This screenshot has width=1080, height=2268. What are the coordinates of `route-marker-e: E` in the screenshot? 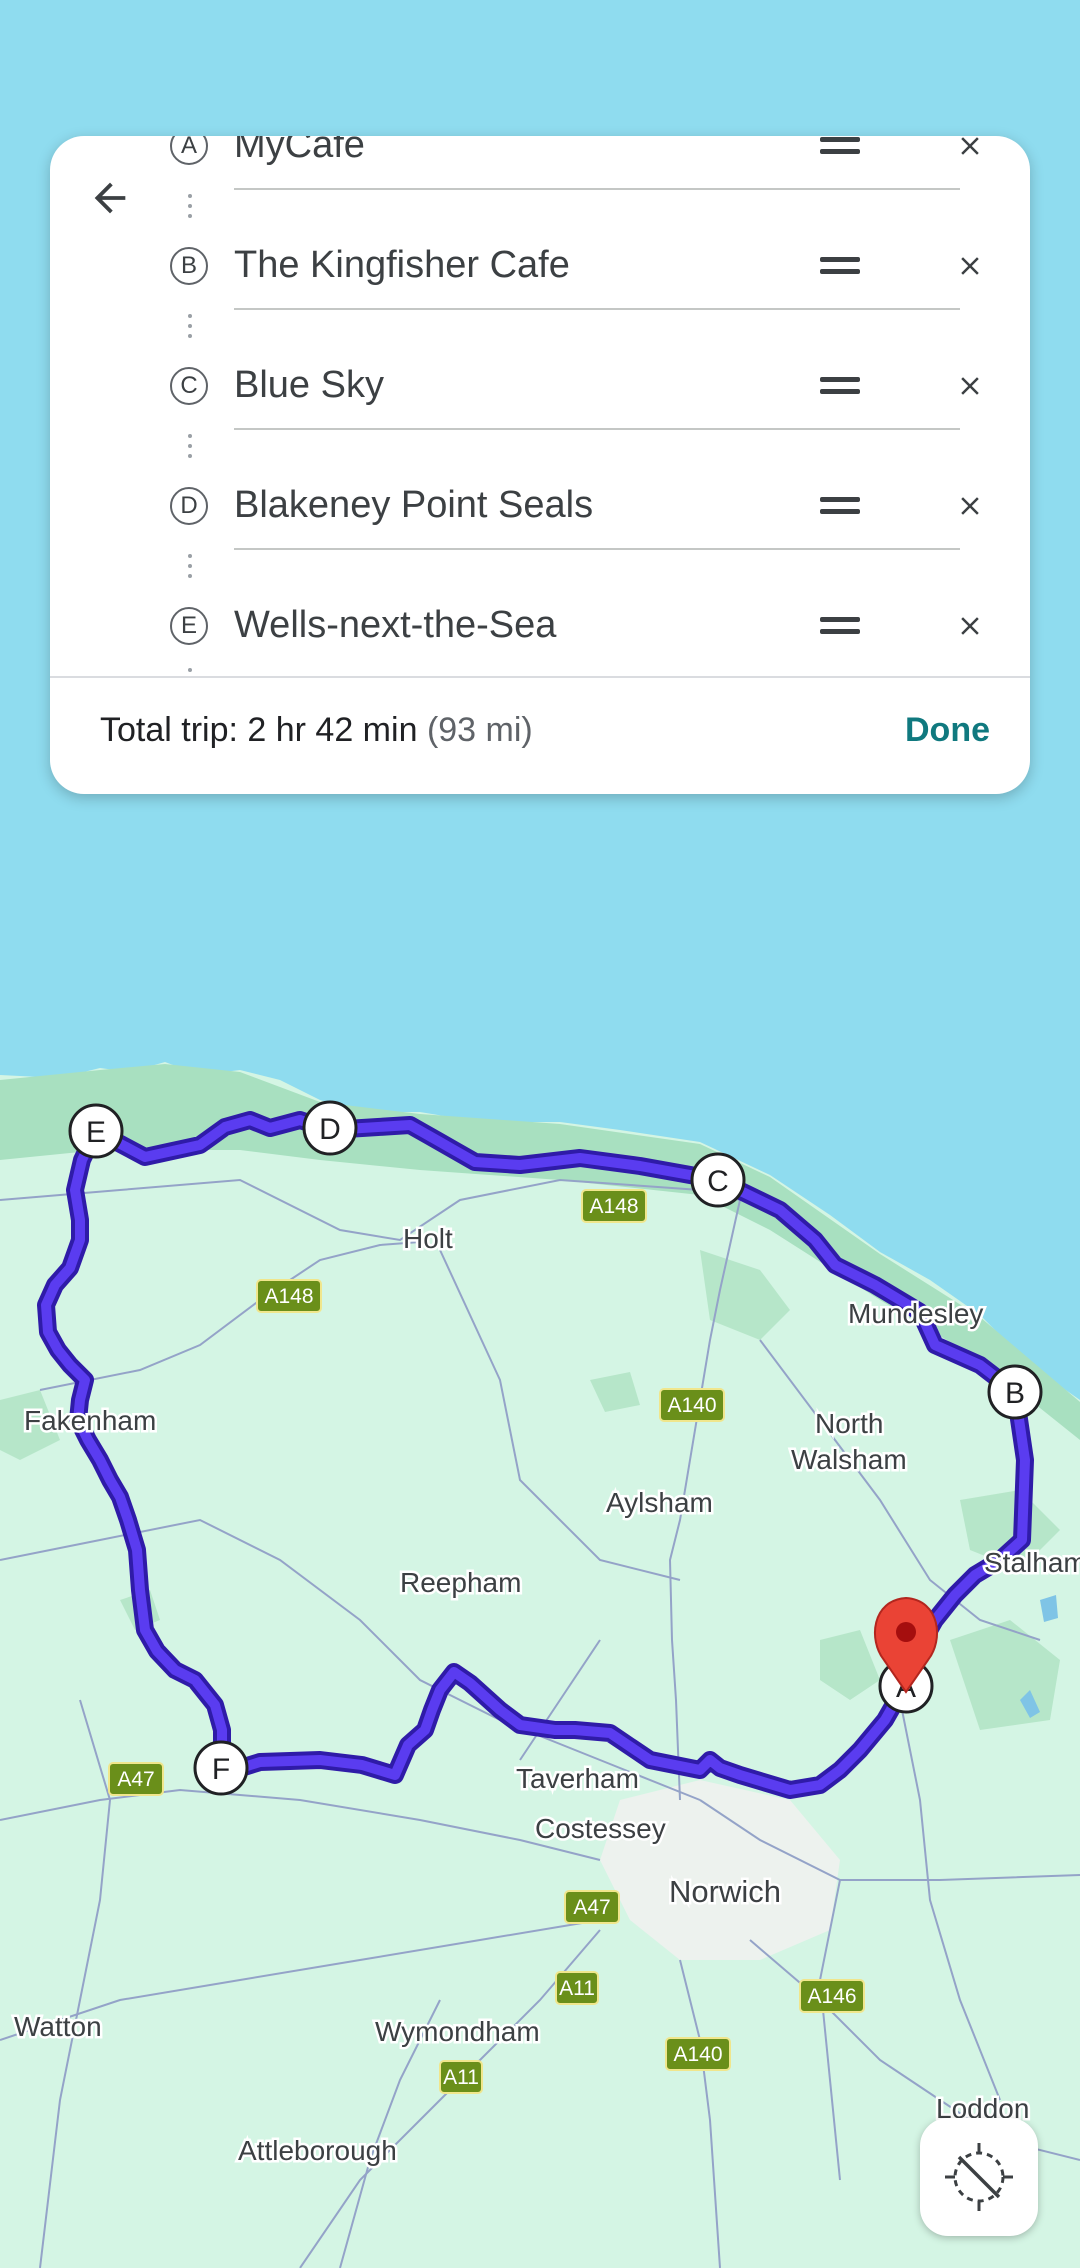 It's located at (96, 1131).